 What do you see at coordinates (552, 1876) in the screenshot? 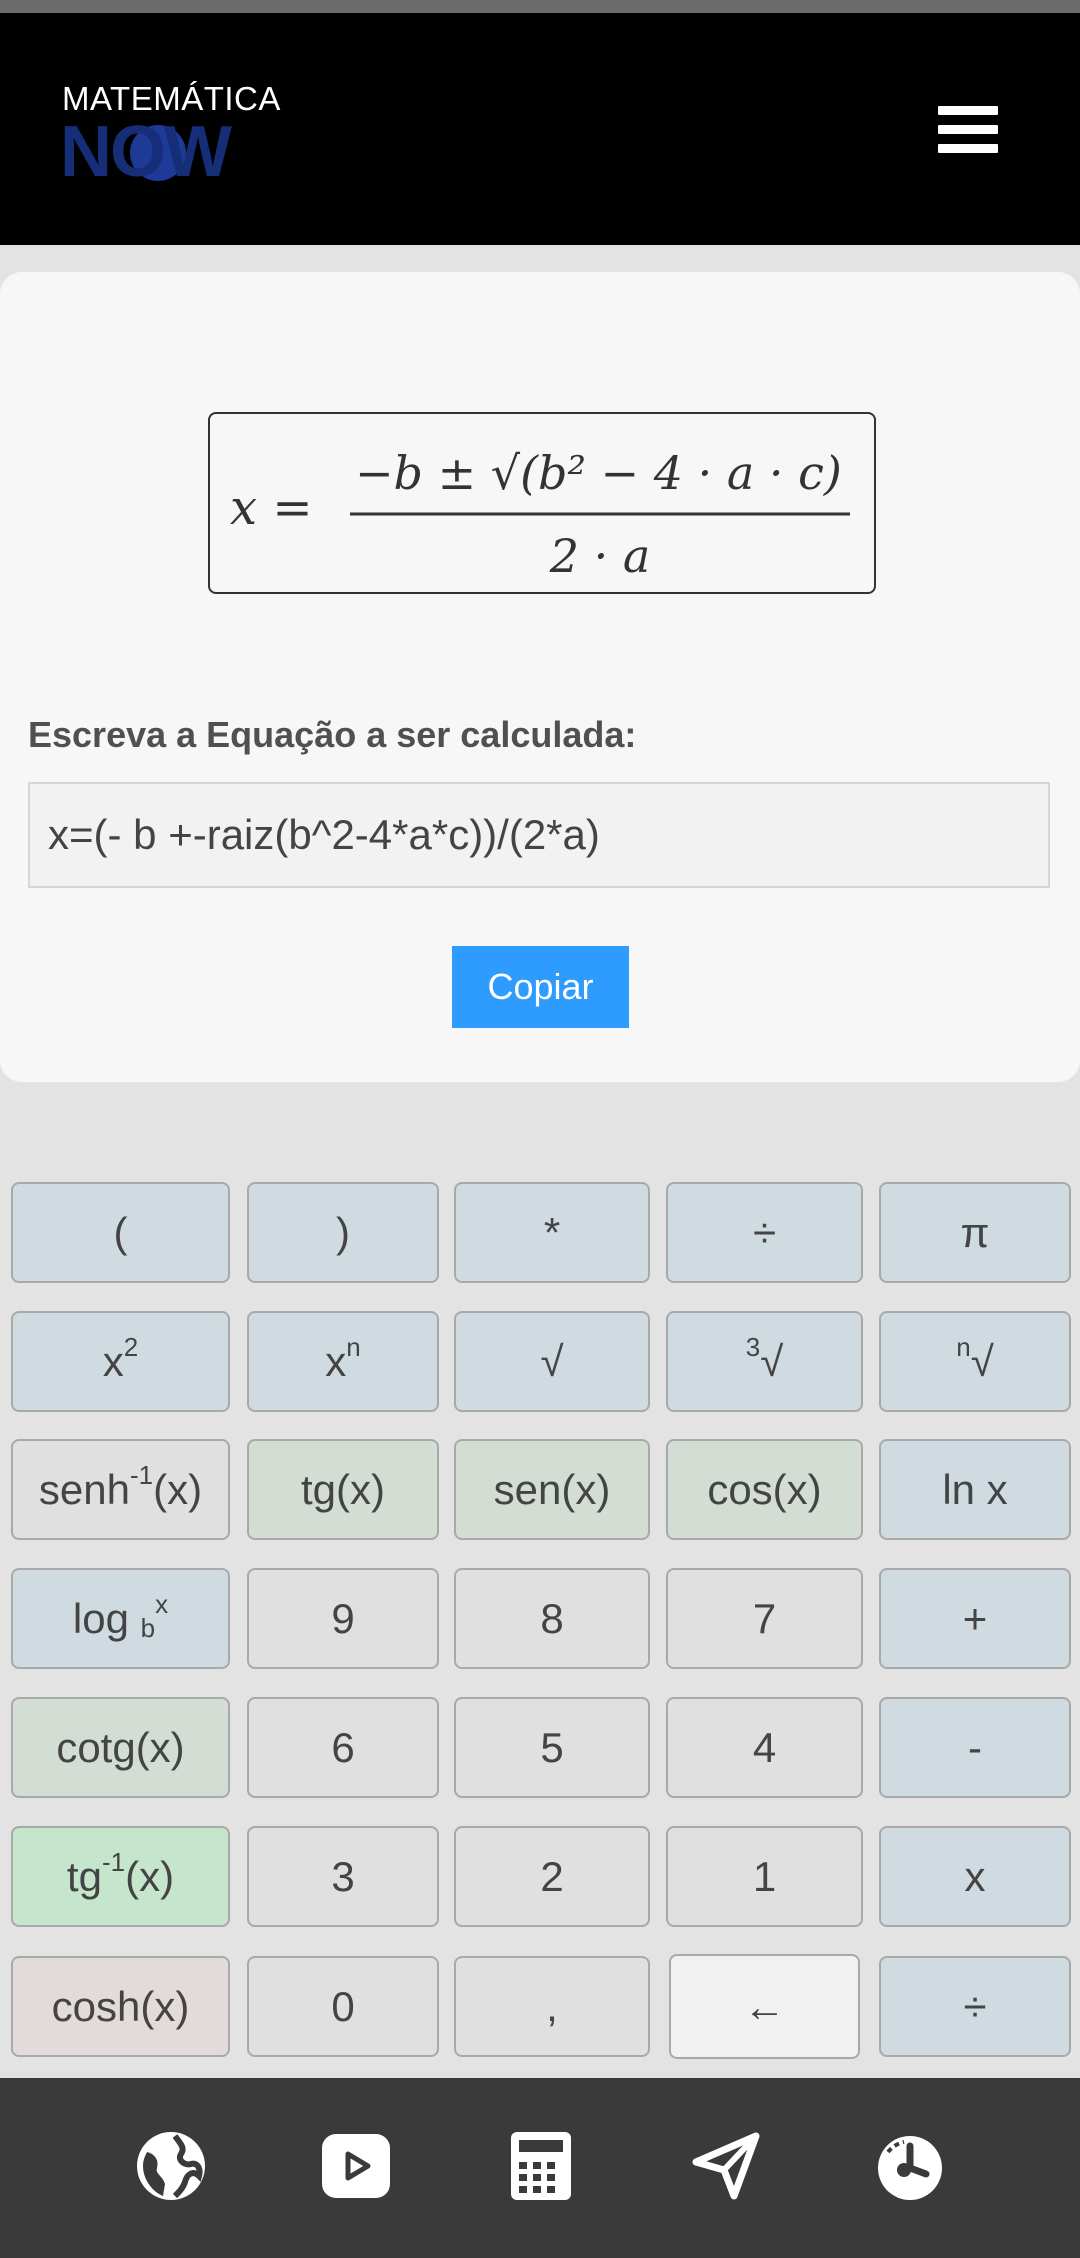
I see `key-2: 2` at bounding box center [552, 1876].